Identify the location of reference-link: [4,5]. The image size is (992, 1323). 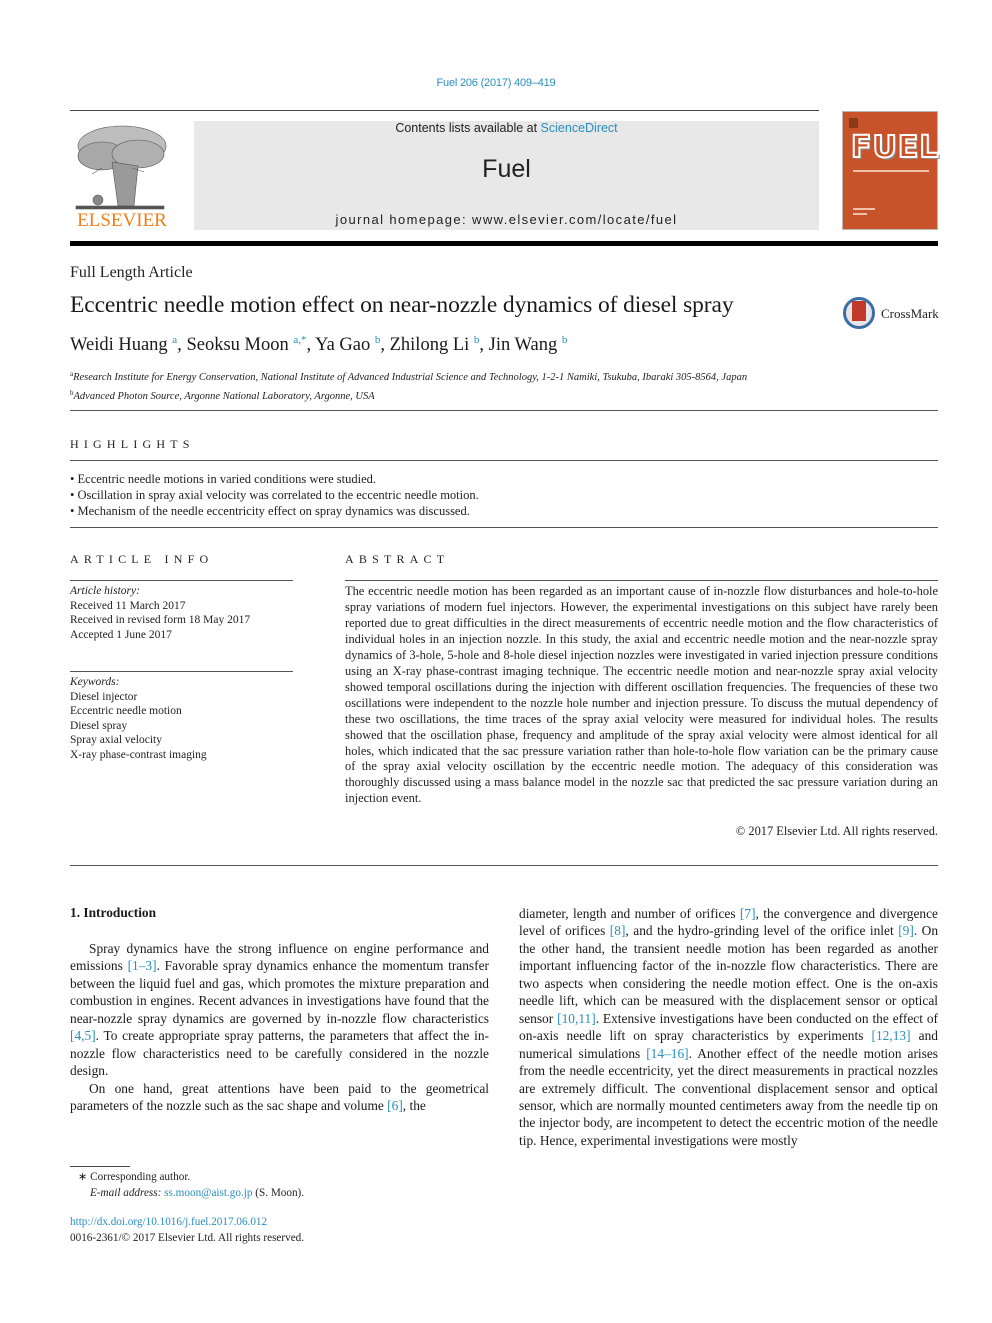
(83, 1035).